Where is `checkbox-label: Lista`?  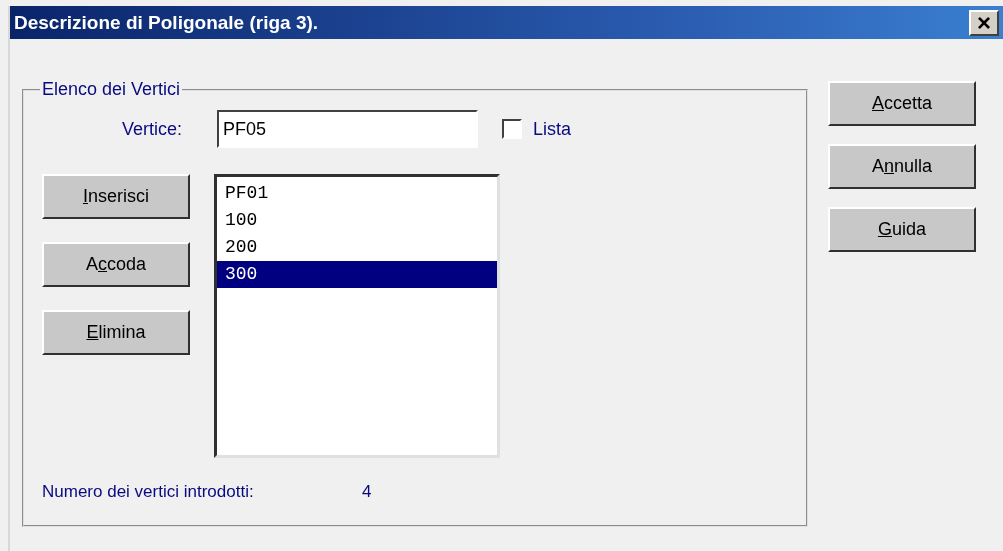 checkbox-label: Lista is located at coordinates (552, 129).